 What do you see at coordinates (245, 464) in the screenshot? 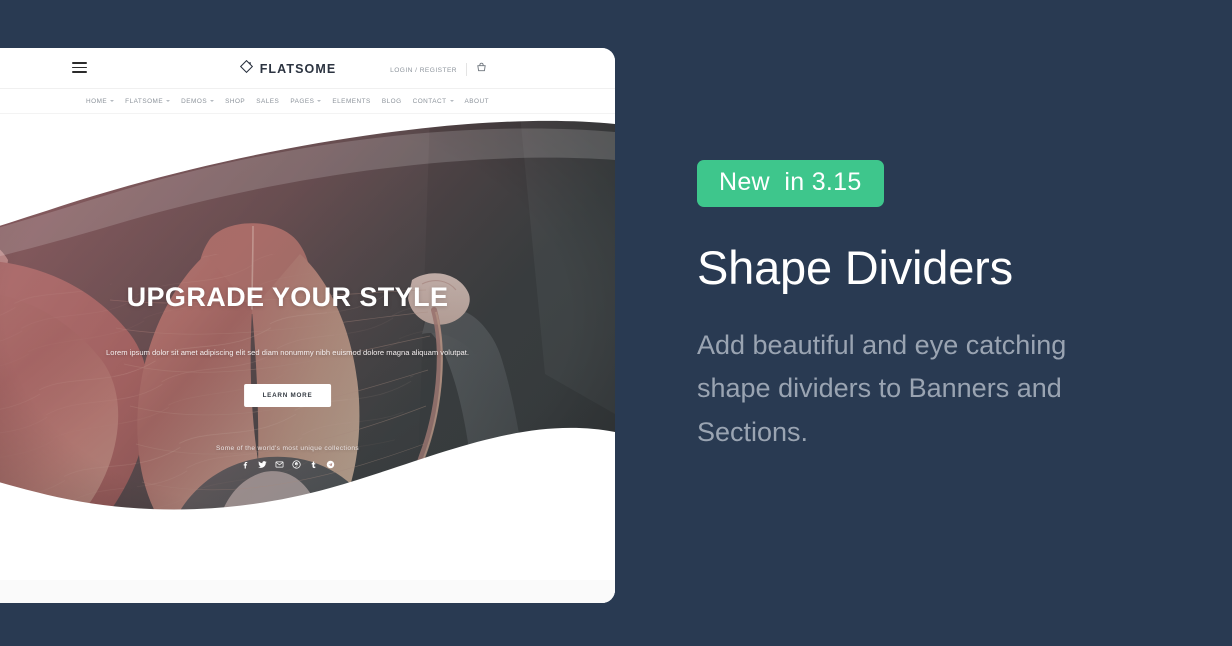
I see `facebook-icon` at bounding box center [245, 464].